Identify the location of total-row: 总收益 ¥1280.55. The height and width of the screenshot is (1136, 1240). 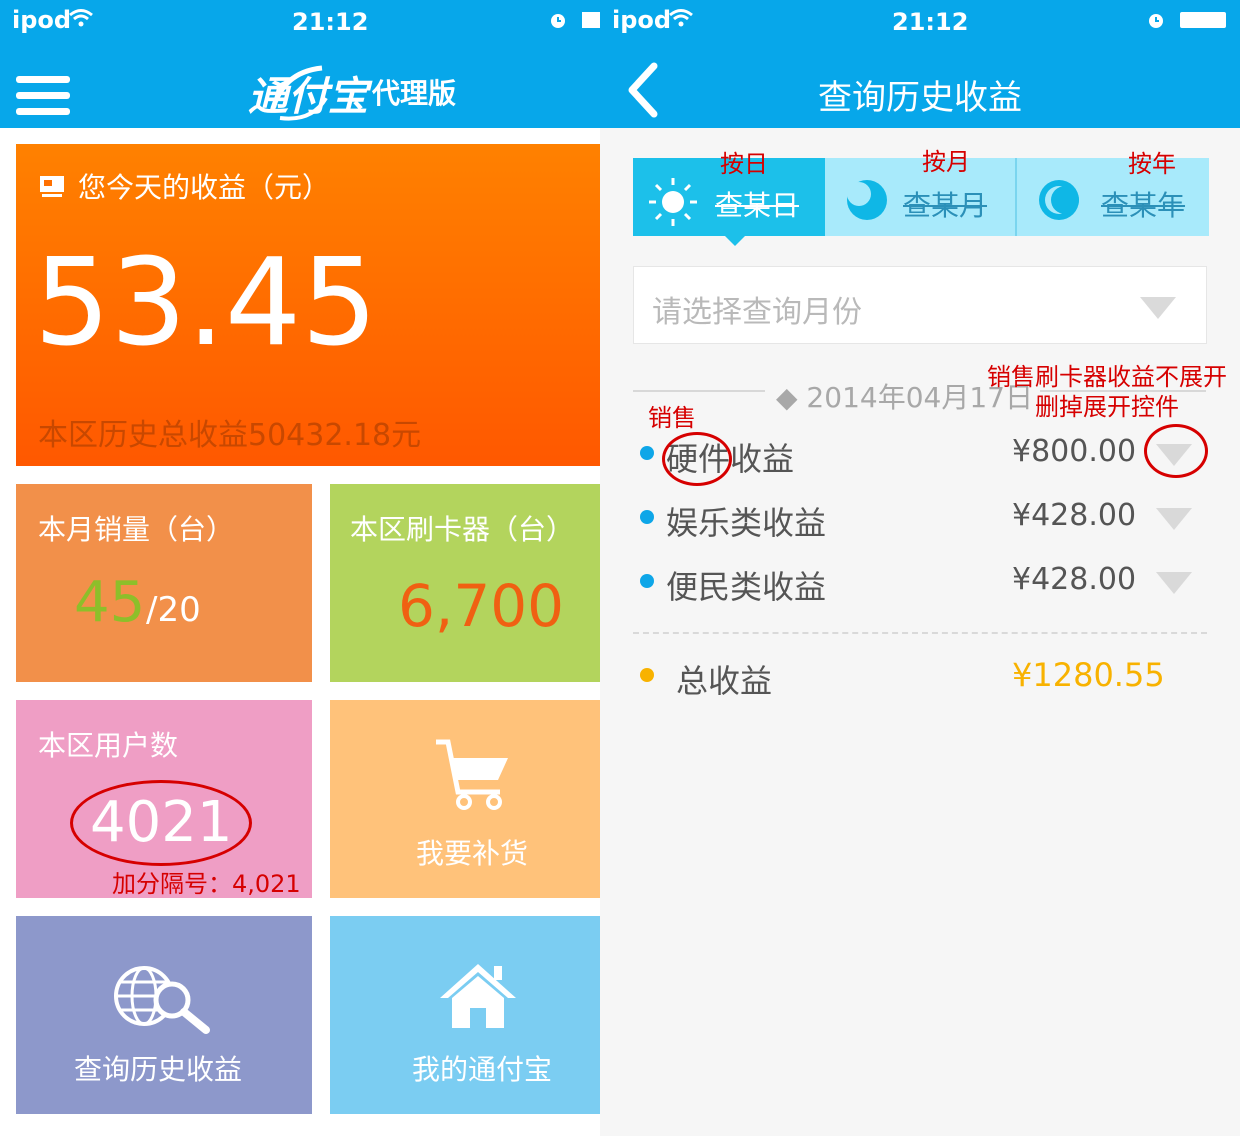
(930, 676).